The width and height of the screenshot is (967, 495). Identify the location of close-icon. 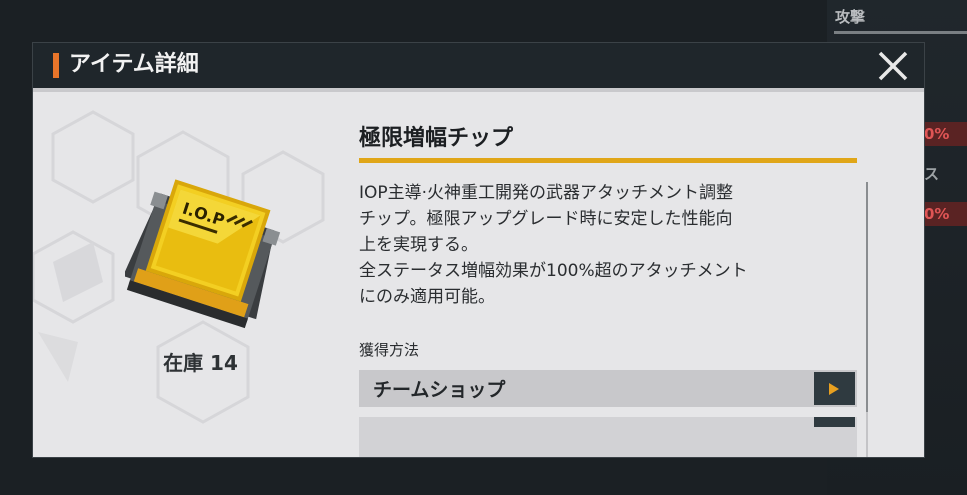
(893, 66).